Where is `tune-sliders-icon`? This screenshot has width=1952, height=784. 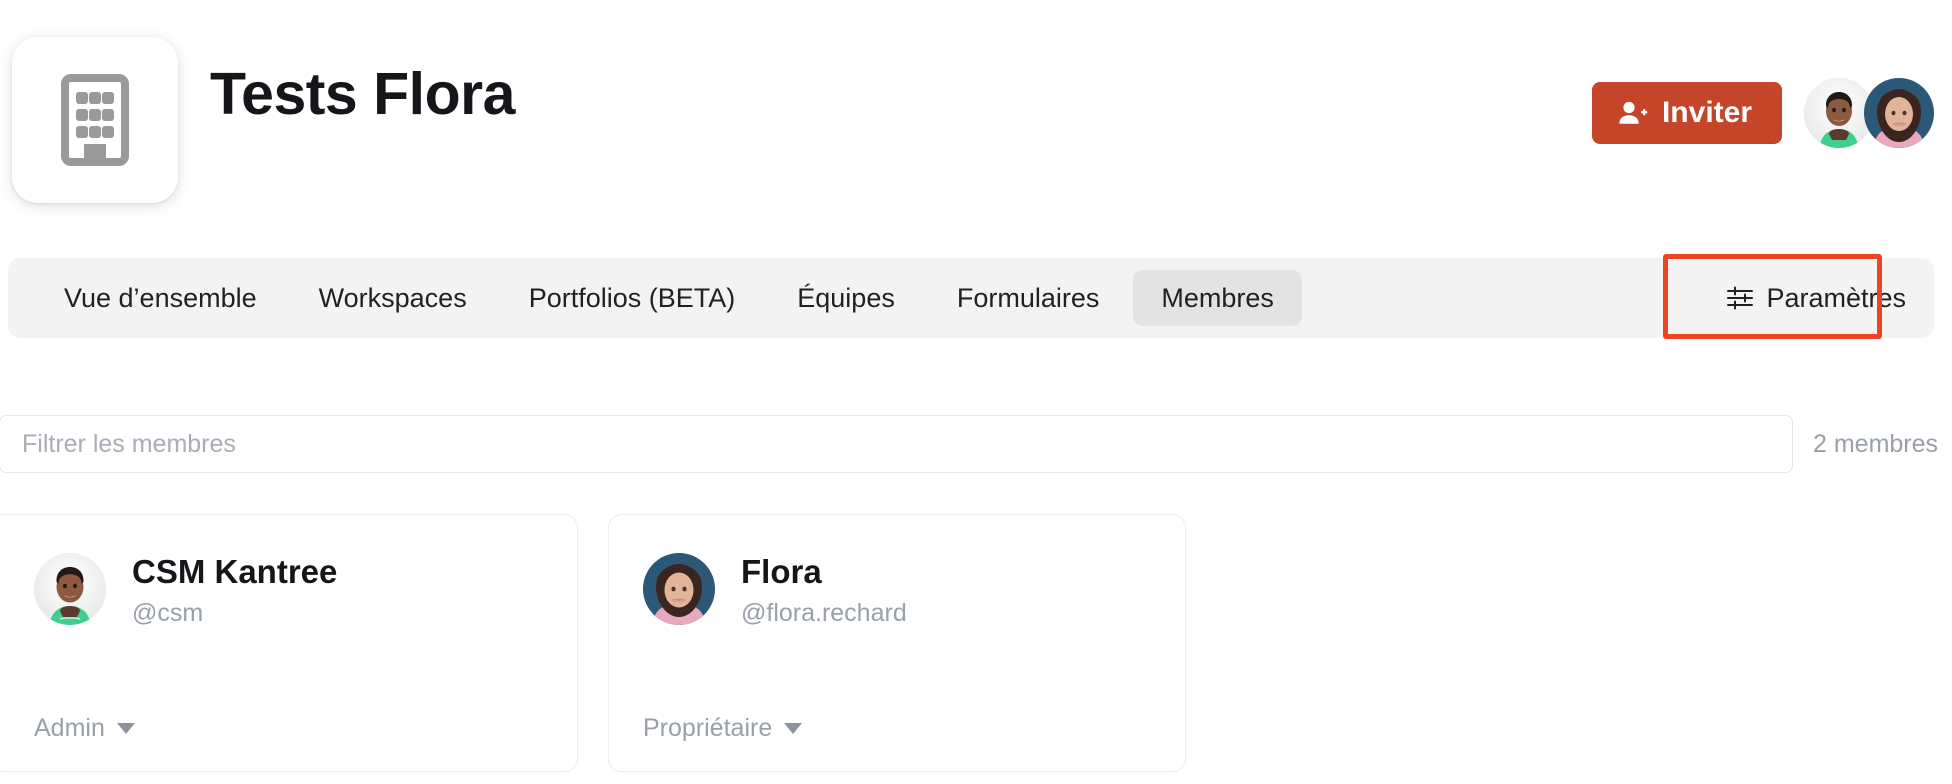
tune-sliders-icon is located at coordinates (1740, 298).